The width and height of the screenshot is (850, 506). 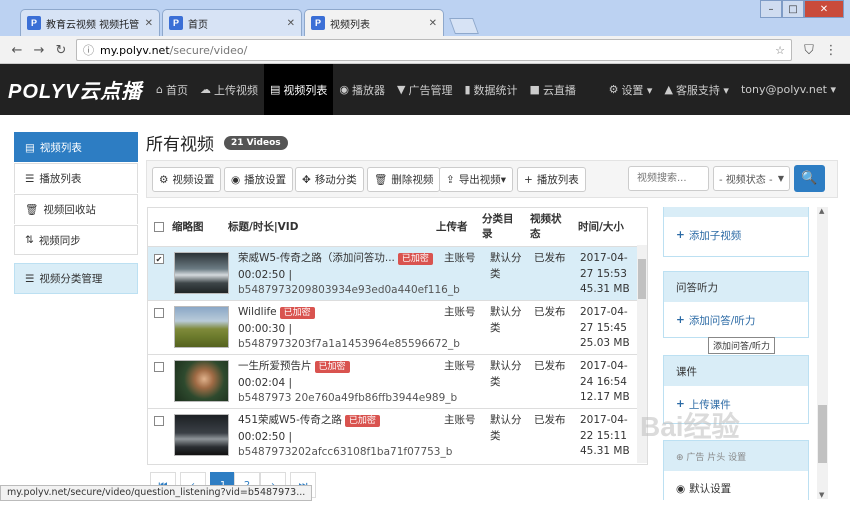 What do you see at coordinates (831, 50) in the screenshot?
I see `menu-dots-icon: ⋮` at bounding box center [831, 50].